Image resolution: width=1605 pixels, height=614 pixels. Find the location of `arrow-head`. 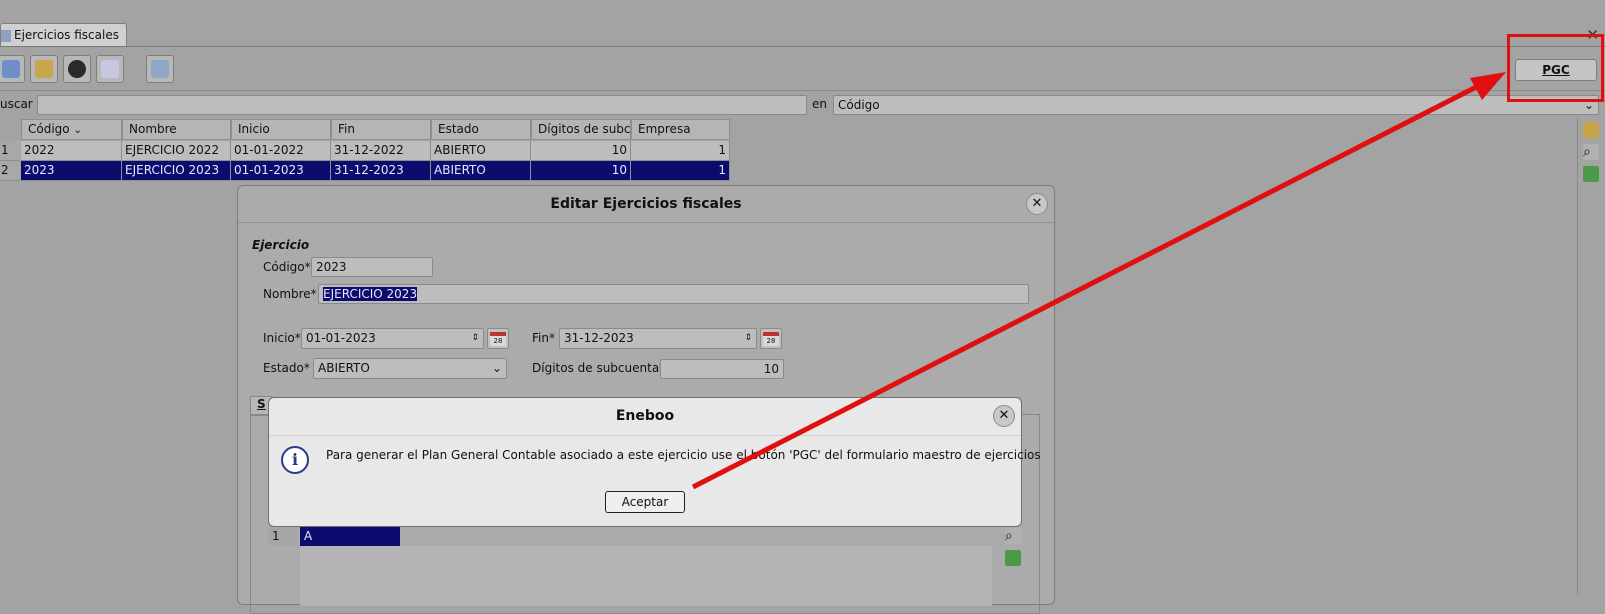

arrow-head is located at coordinates (1488, 86).